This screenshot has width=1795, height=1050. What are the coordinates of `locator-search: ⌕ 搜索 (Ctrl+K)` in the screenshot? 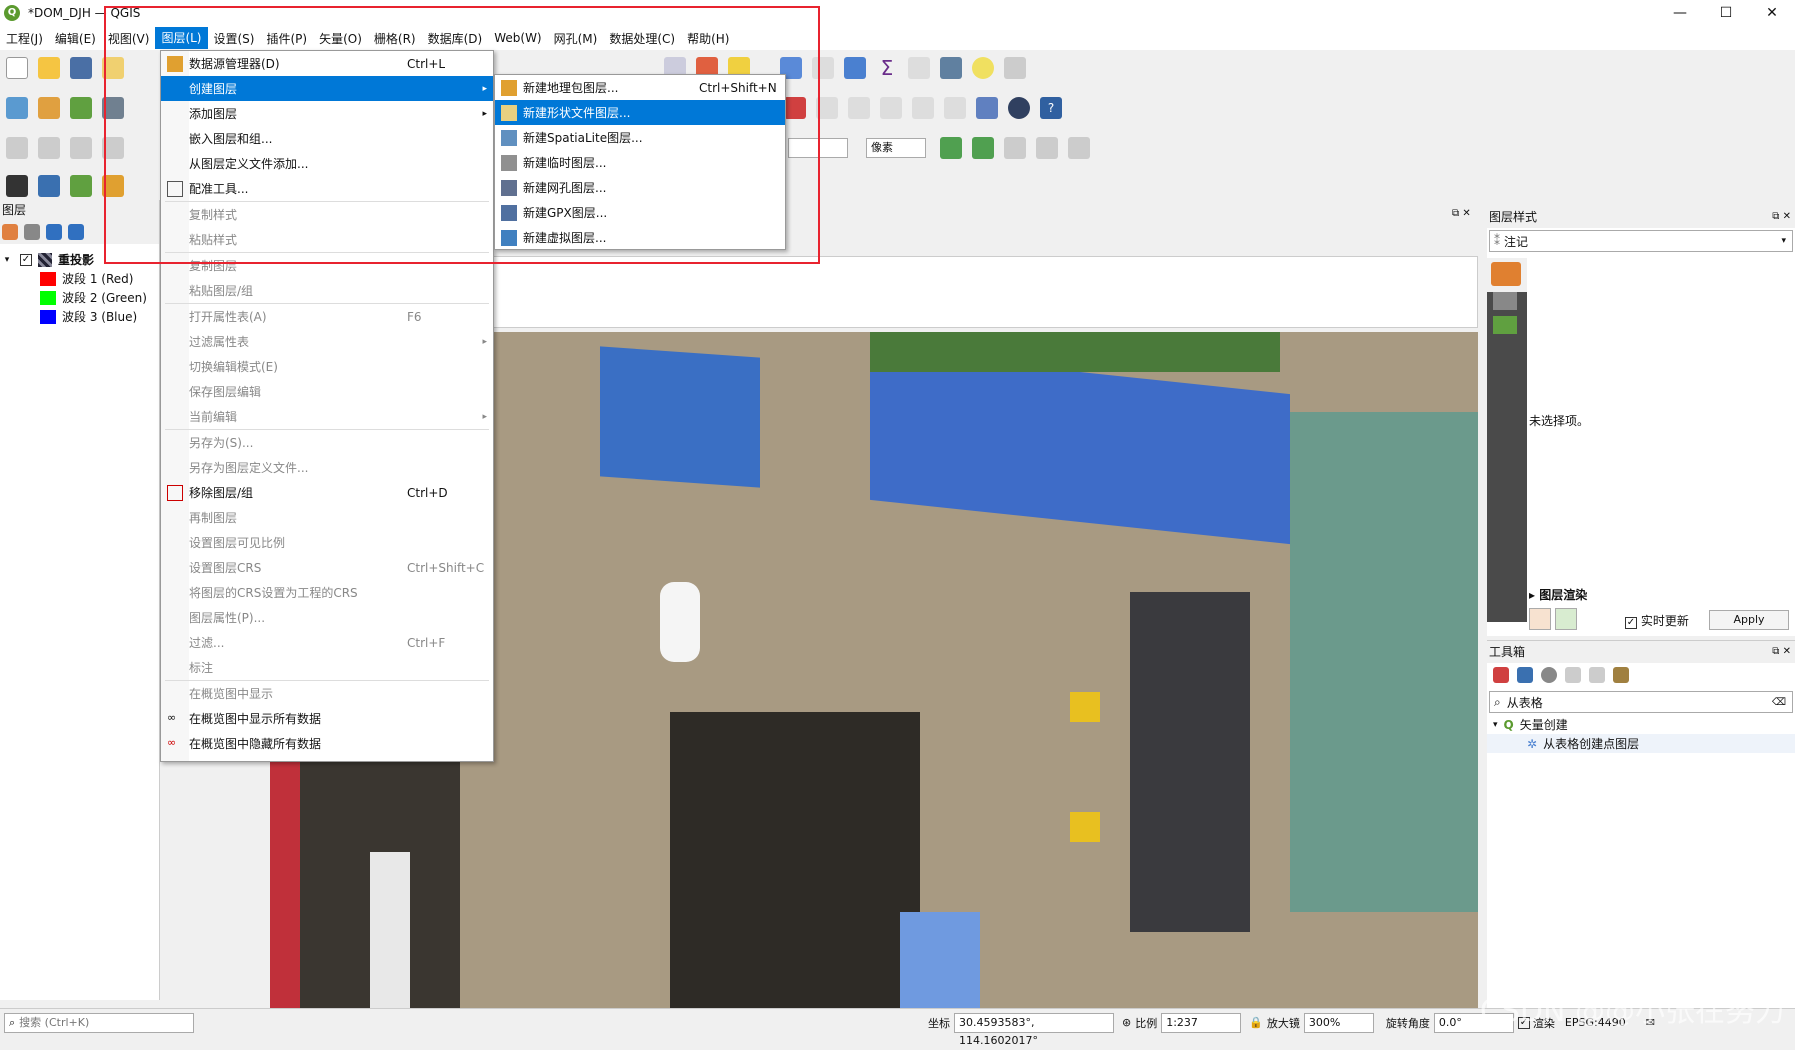 It's located at (99, 1022).